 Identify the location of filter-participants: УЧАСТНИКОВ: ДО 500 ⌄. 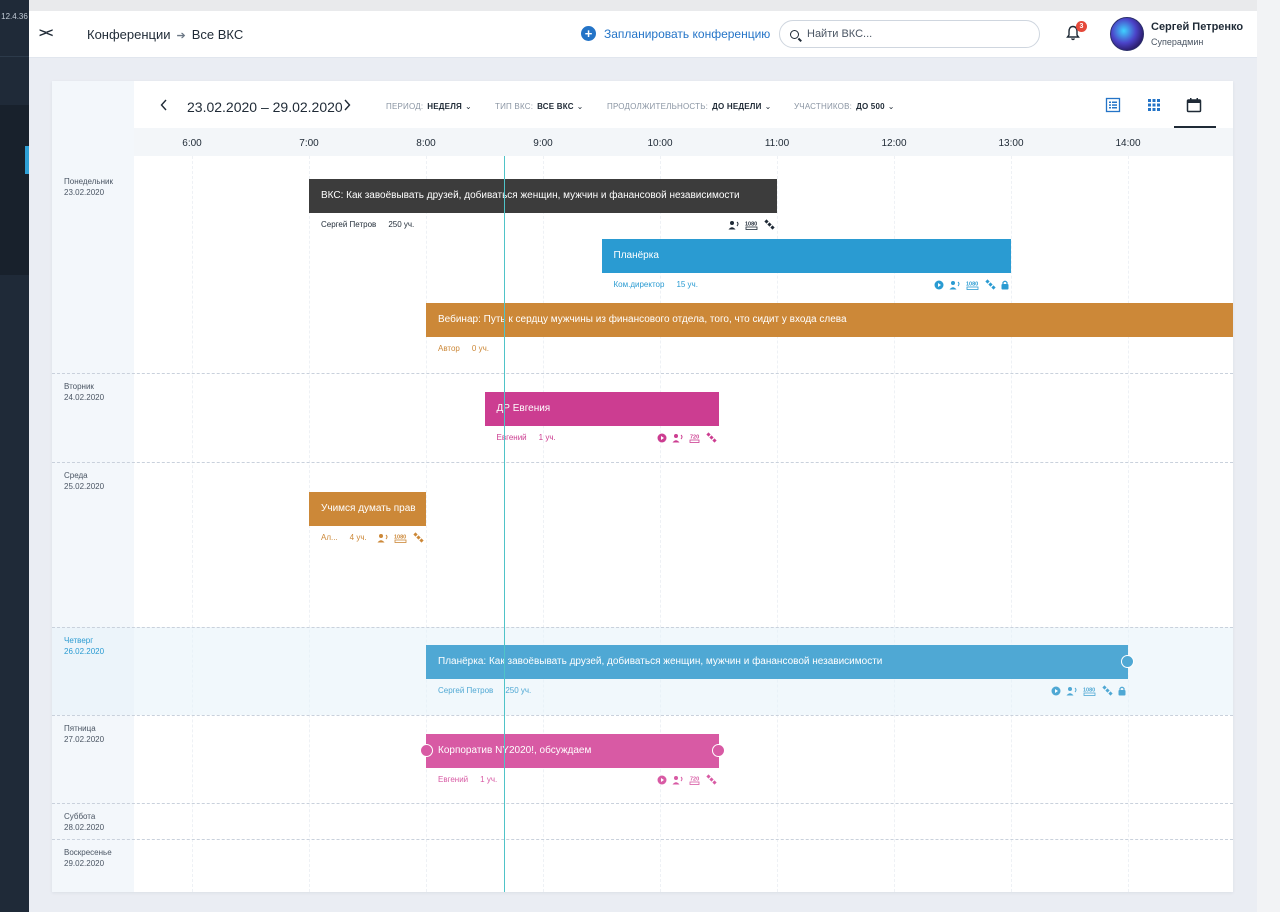
(844, 106).